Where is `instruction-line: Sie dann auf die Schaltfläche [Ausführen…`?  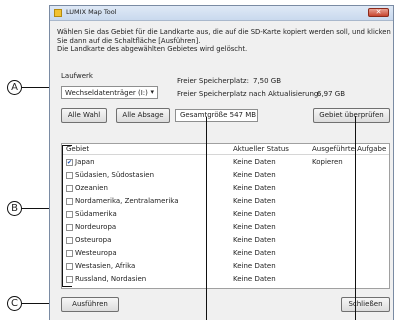
instruction-line: Sie dann auf die Schaltfläche [Ausführen… is located at coordinates (129, 40).